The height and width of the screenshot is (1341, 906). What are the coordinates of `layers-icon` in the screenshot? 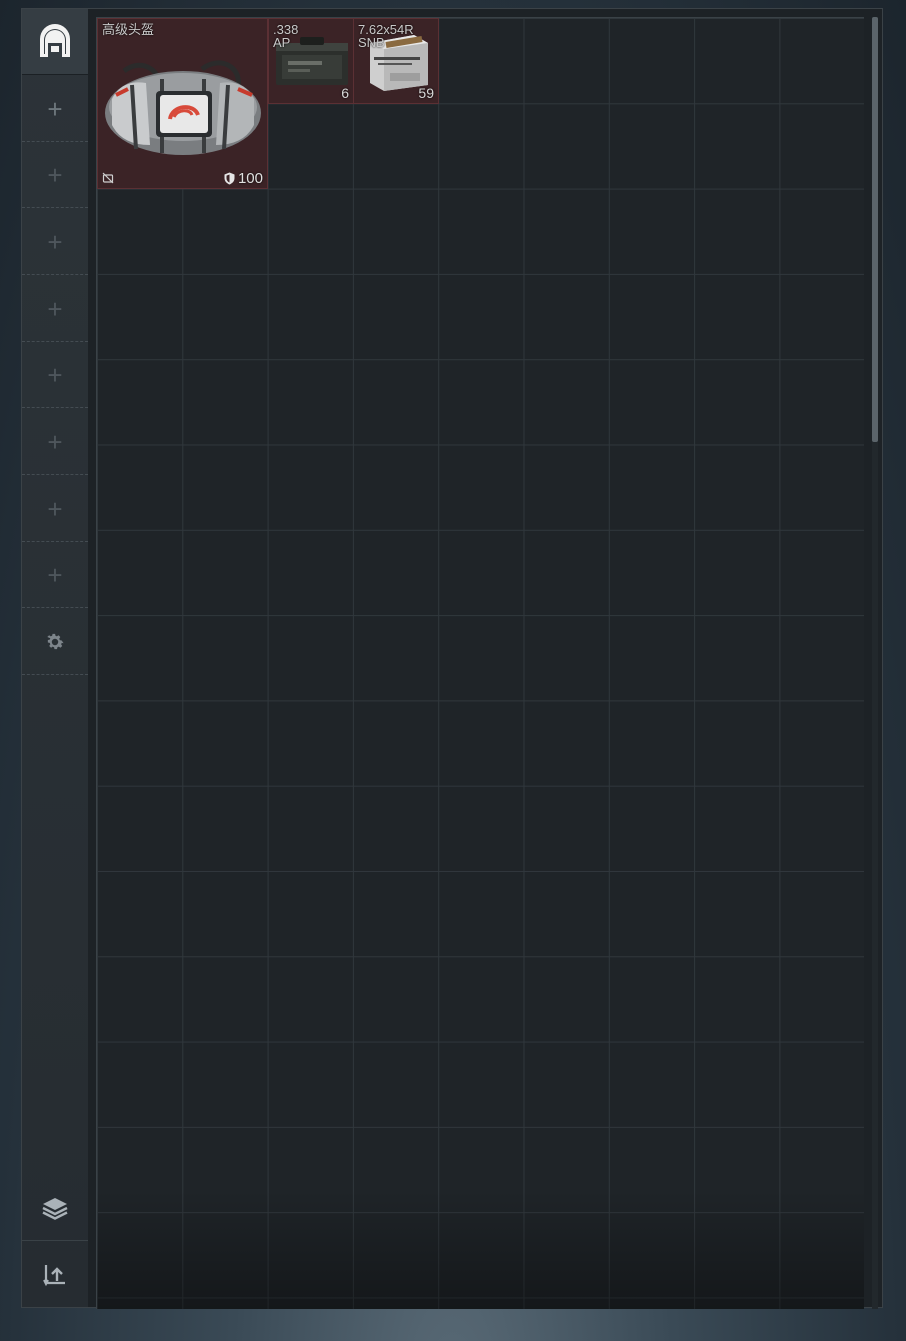 It's located at (55, 1208).